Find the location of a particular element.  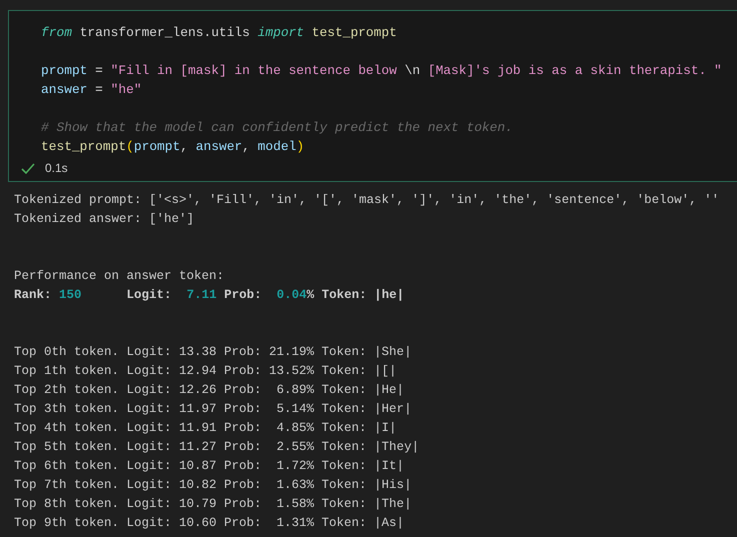

output-line: Top 7th token. Logit: 10.82 Prob: 1.63% Token: |His| is located at coordinates (213, 485).